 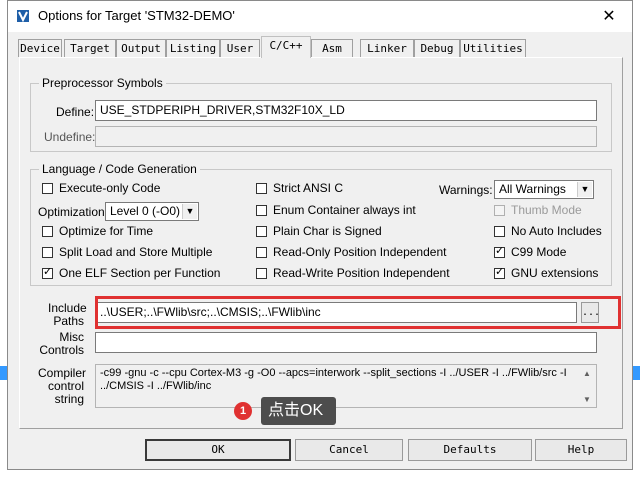 I want to click on c99-mode-label: C99 Mode, so click(x=539, y=252).